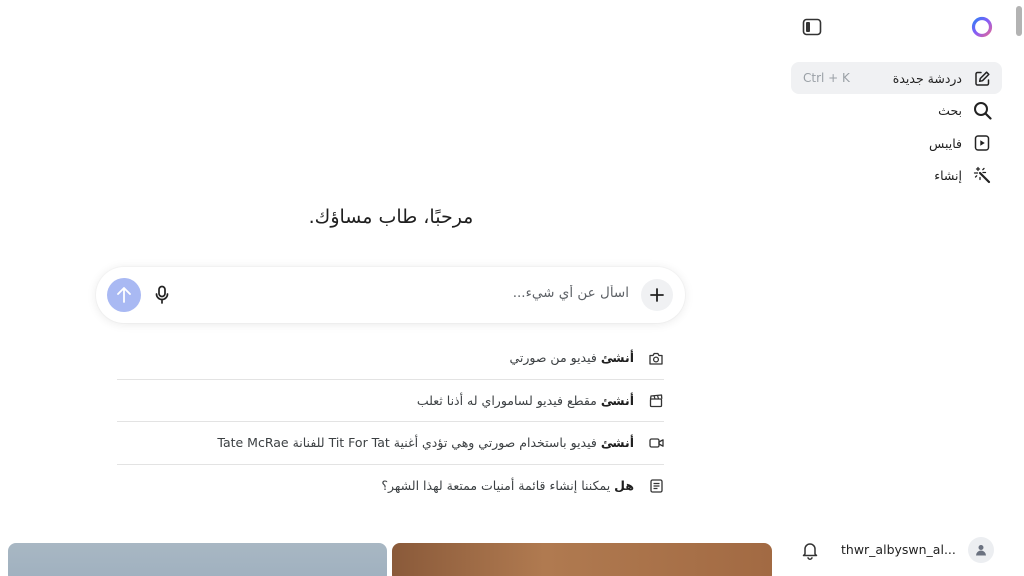  Describe the element at coordinates (624, 486) in the screenshot. I see `suggestion-verb: هل` at that location.